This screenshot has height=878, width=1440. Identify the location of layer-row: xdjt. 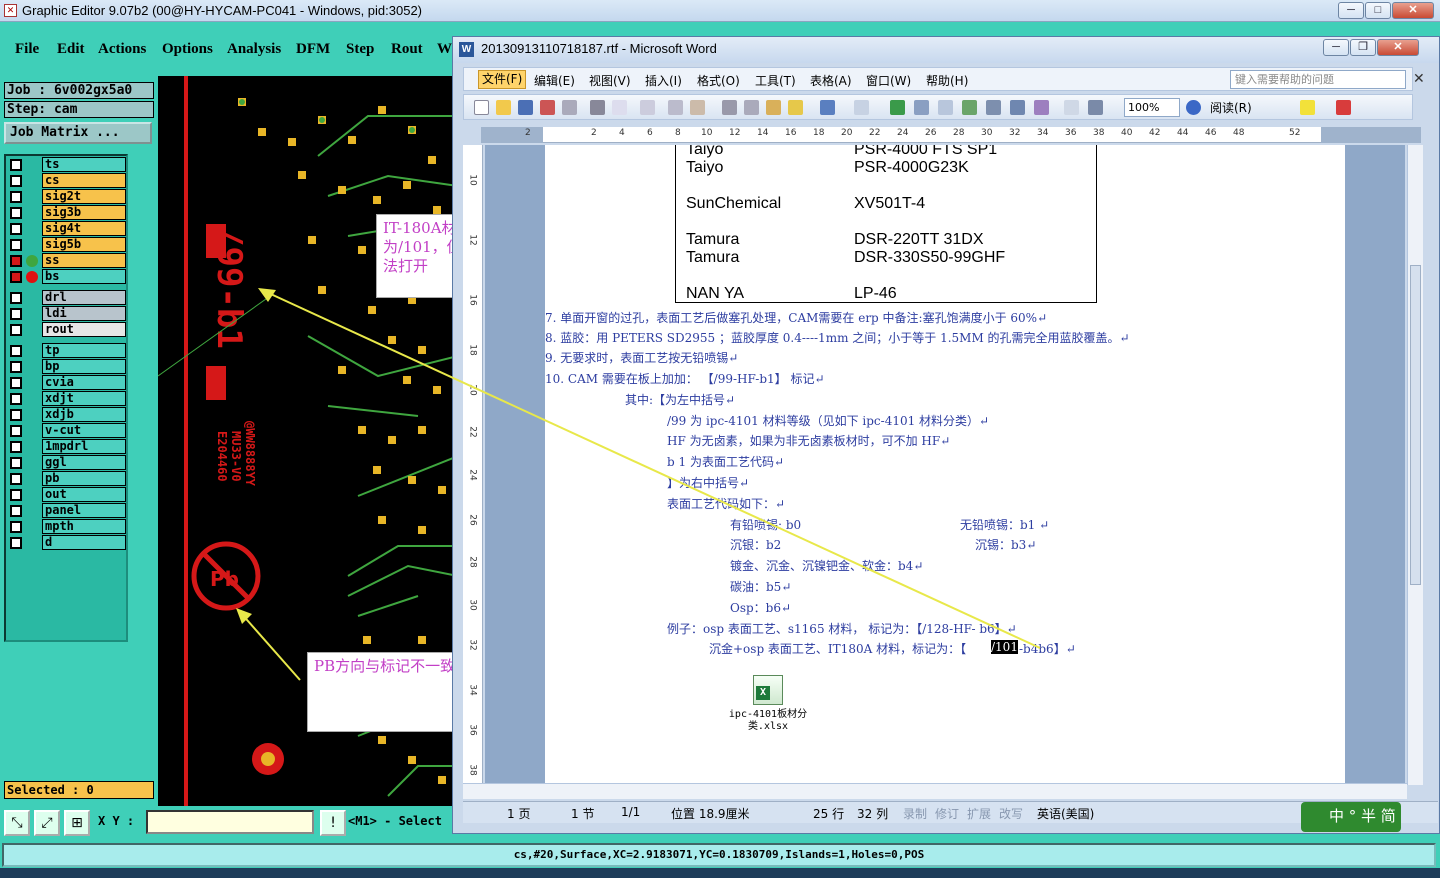
(67, 398).